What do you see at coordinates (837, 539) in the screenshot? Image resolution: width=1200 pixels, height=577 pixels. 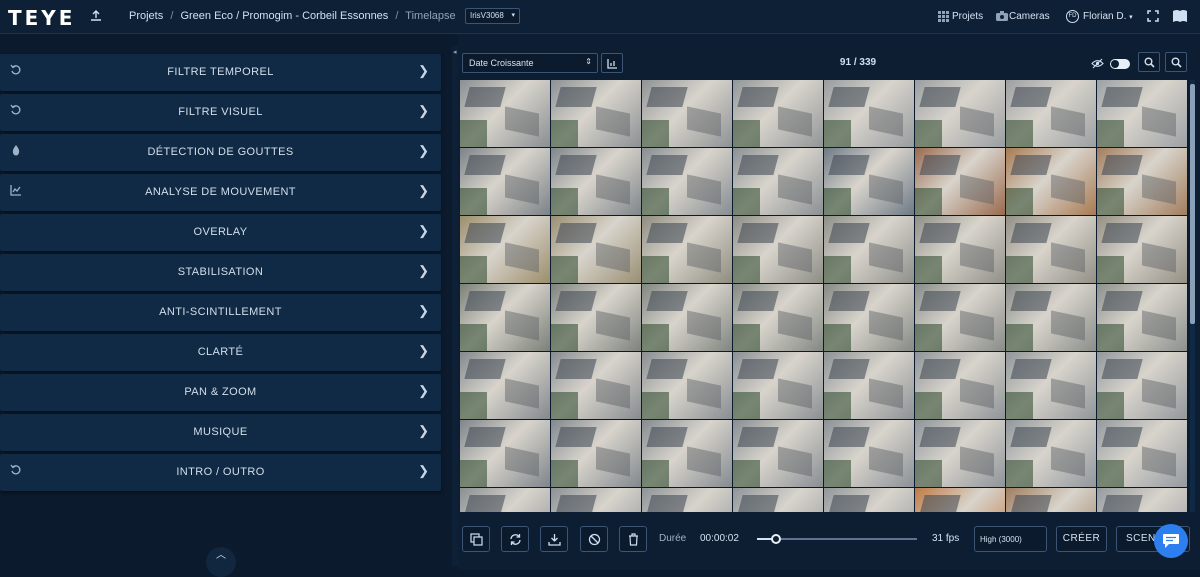 I see `duration-slider` at bounding box center [837, 539].